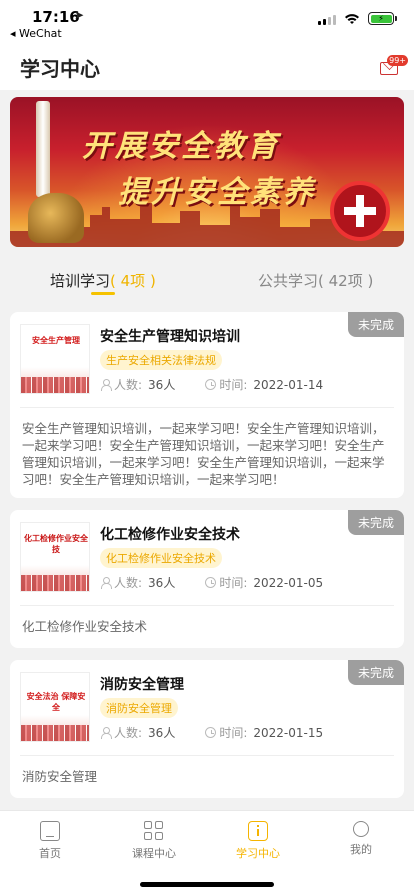 Image resolution: width=414 pixels, height=896 pixels. I want to click on message-button: 99+, so click(394, 65).